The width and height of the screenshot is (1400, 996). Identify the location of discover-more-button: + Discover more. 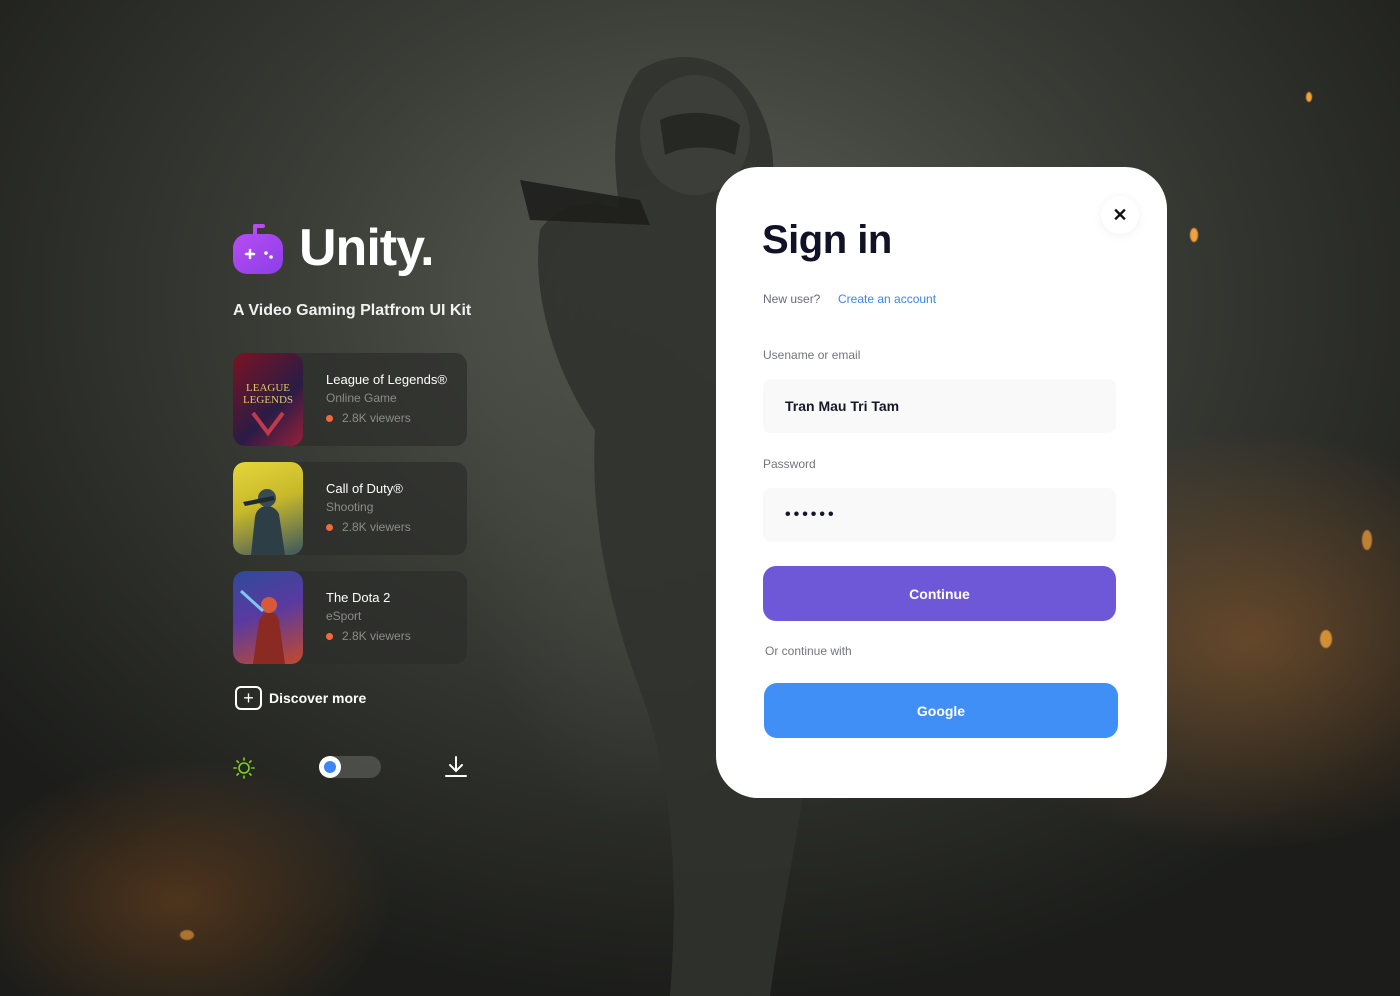
(300, 698).